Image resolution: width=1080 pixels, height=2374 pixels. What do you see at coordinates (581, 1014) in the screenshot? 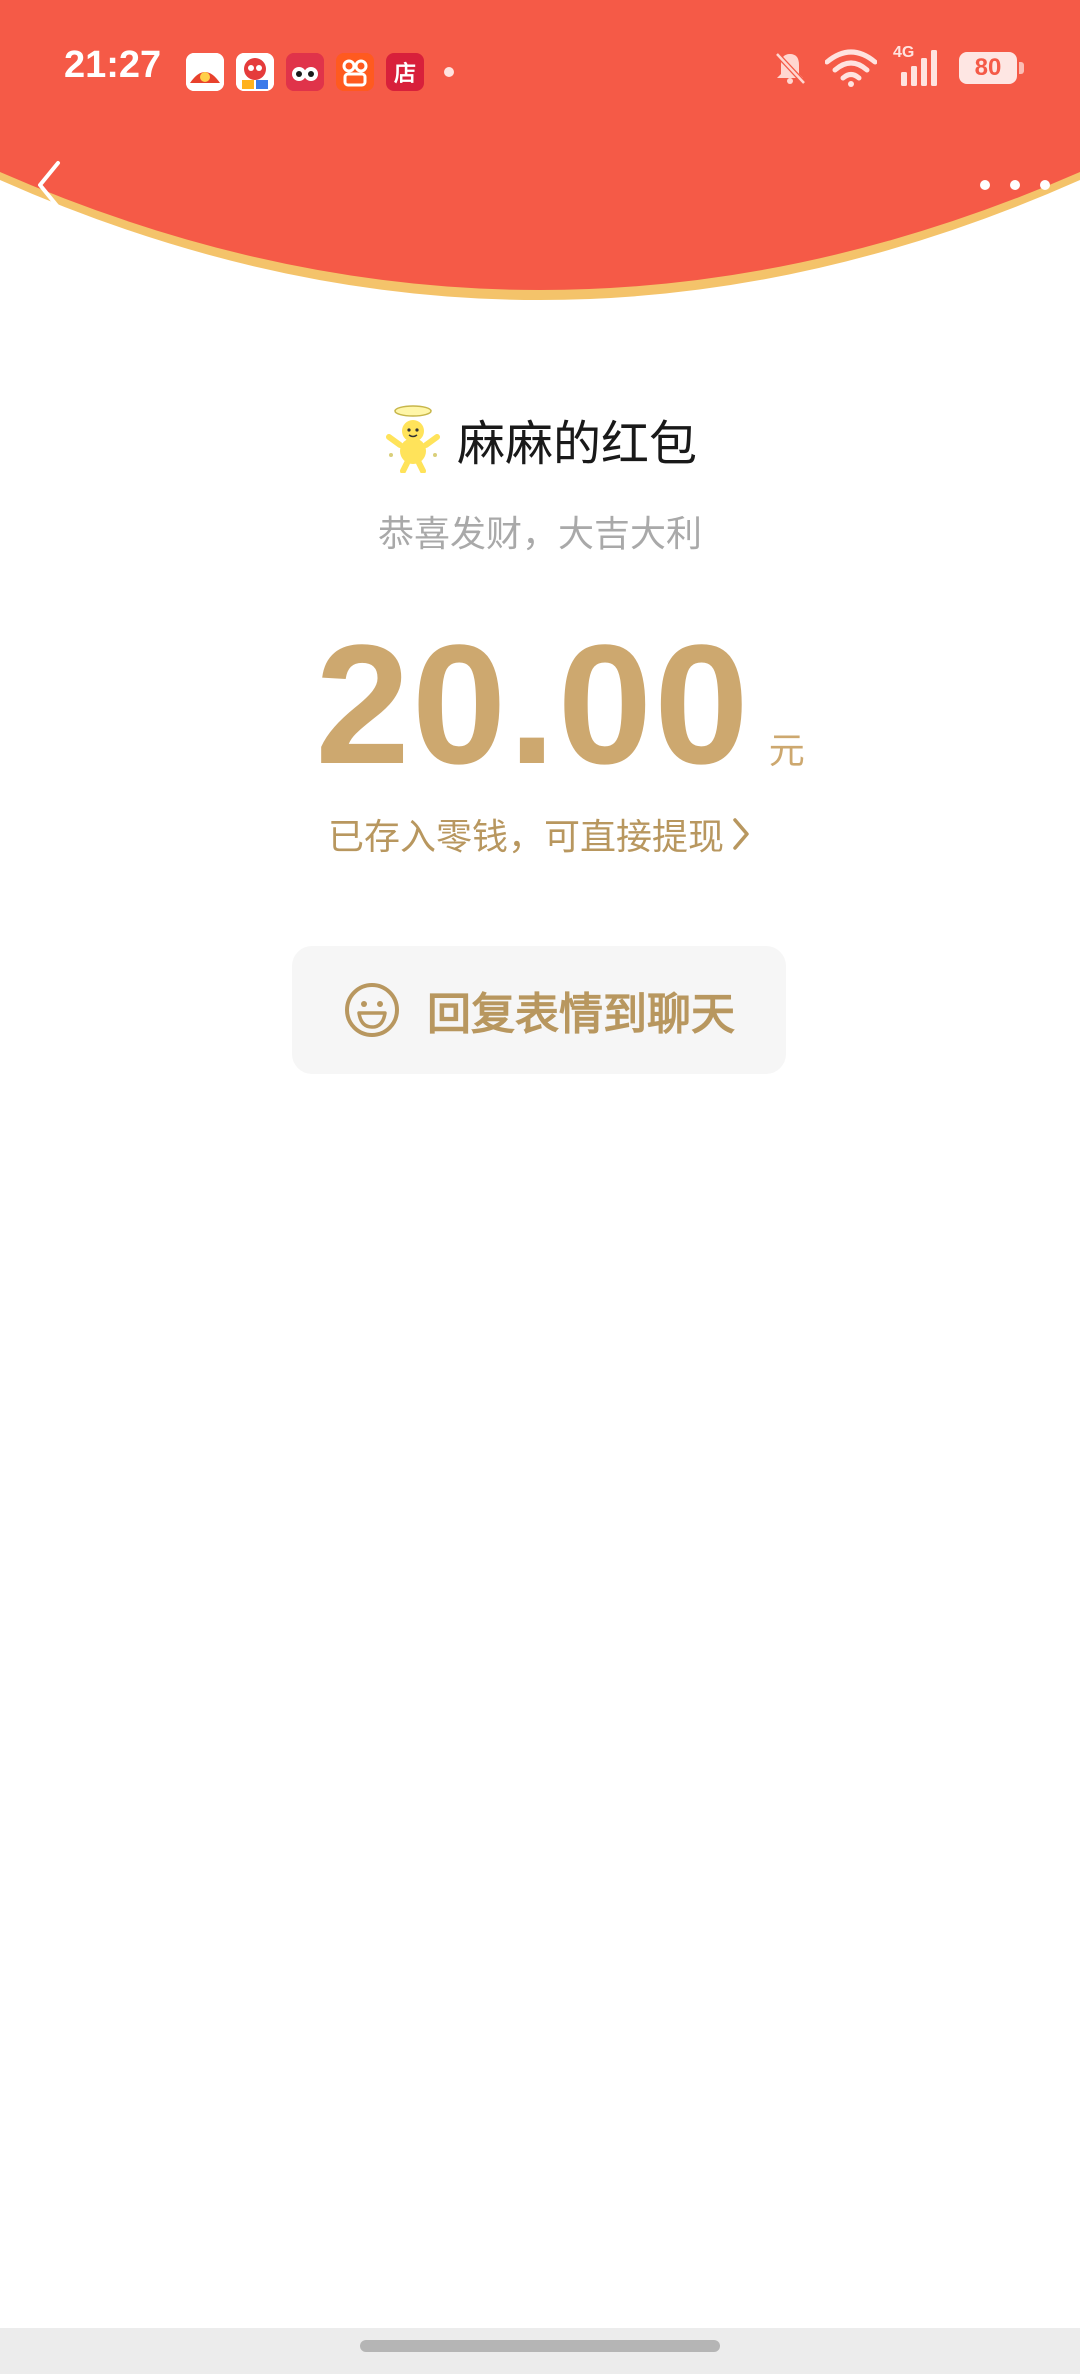
I see `reply-button-label: 回复表情到聊天` at bounding box center [581, 1014].